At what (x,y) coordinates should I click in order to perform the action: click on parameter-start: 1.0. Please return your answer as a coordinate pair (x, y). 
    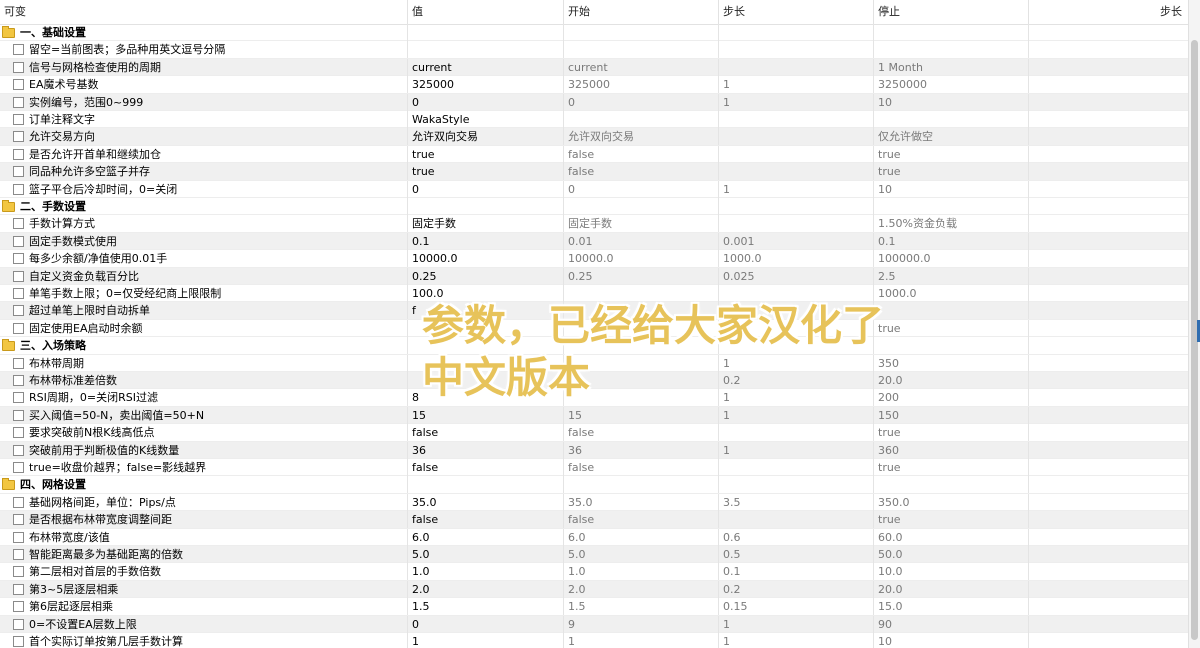
    Looking at the image, I should click on (641, 572).